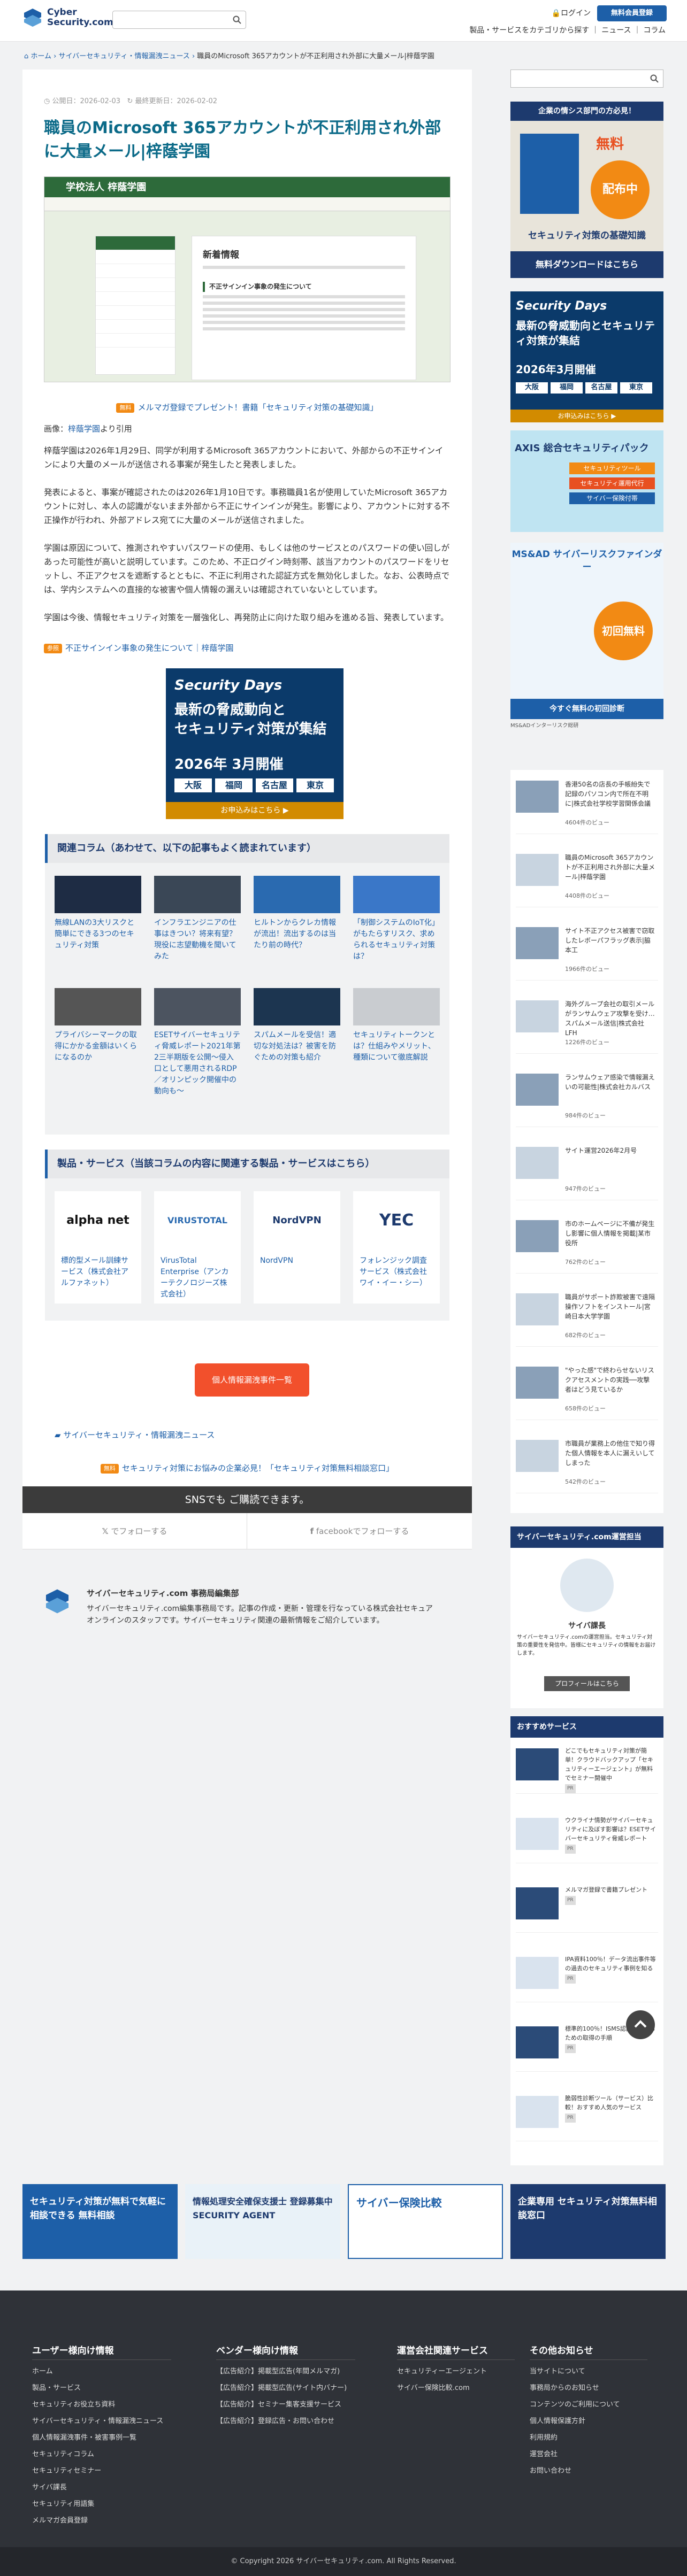 The height and width of the screenshot is (2576, 687). What do you see at coordinates (135, 1435) in the screenshot?
I see `news-category-link: ▰ サイバーセキュリティ・情報漏洩ニュース` at bounding box center [135, 1435].